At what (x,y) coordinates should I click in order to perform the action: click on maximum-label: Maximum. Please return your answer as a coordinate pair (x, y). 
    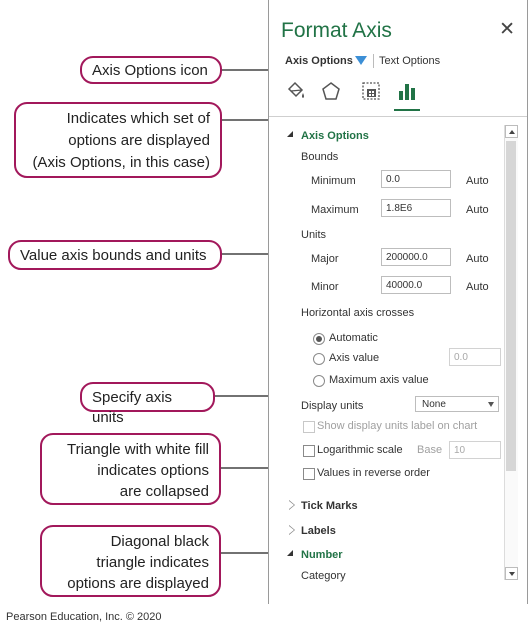
    Looking at the image, I should click on (335, 210).